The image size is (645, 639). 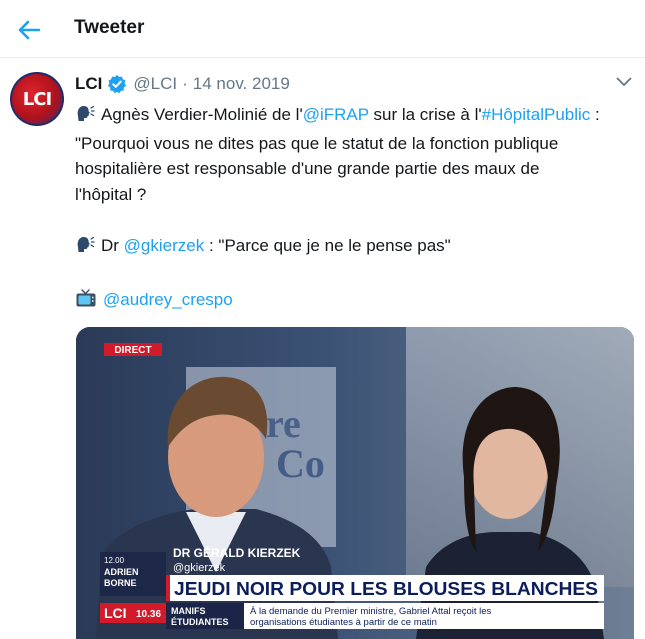 What do you see at coordinates (115, 613) in the screenshot?
I see `channel-logo: LCI` at bounding box center [115, 613].